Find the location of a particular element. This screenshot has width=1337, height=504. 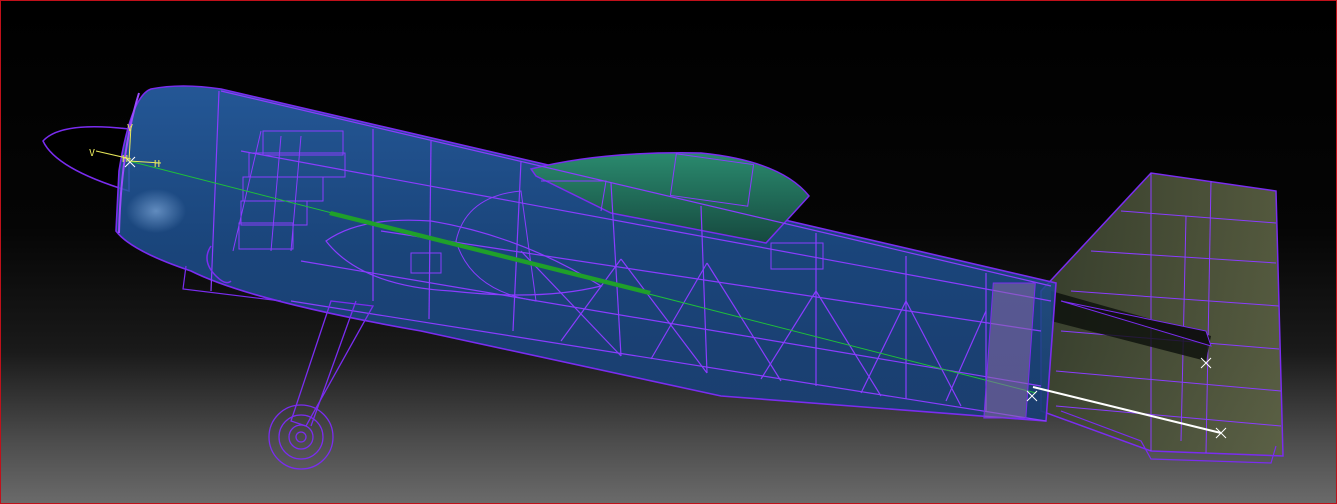

spinner-cone is located at coordinates (86, 159).